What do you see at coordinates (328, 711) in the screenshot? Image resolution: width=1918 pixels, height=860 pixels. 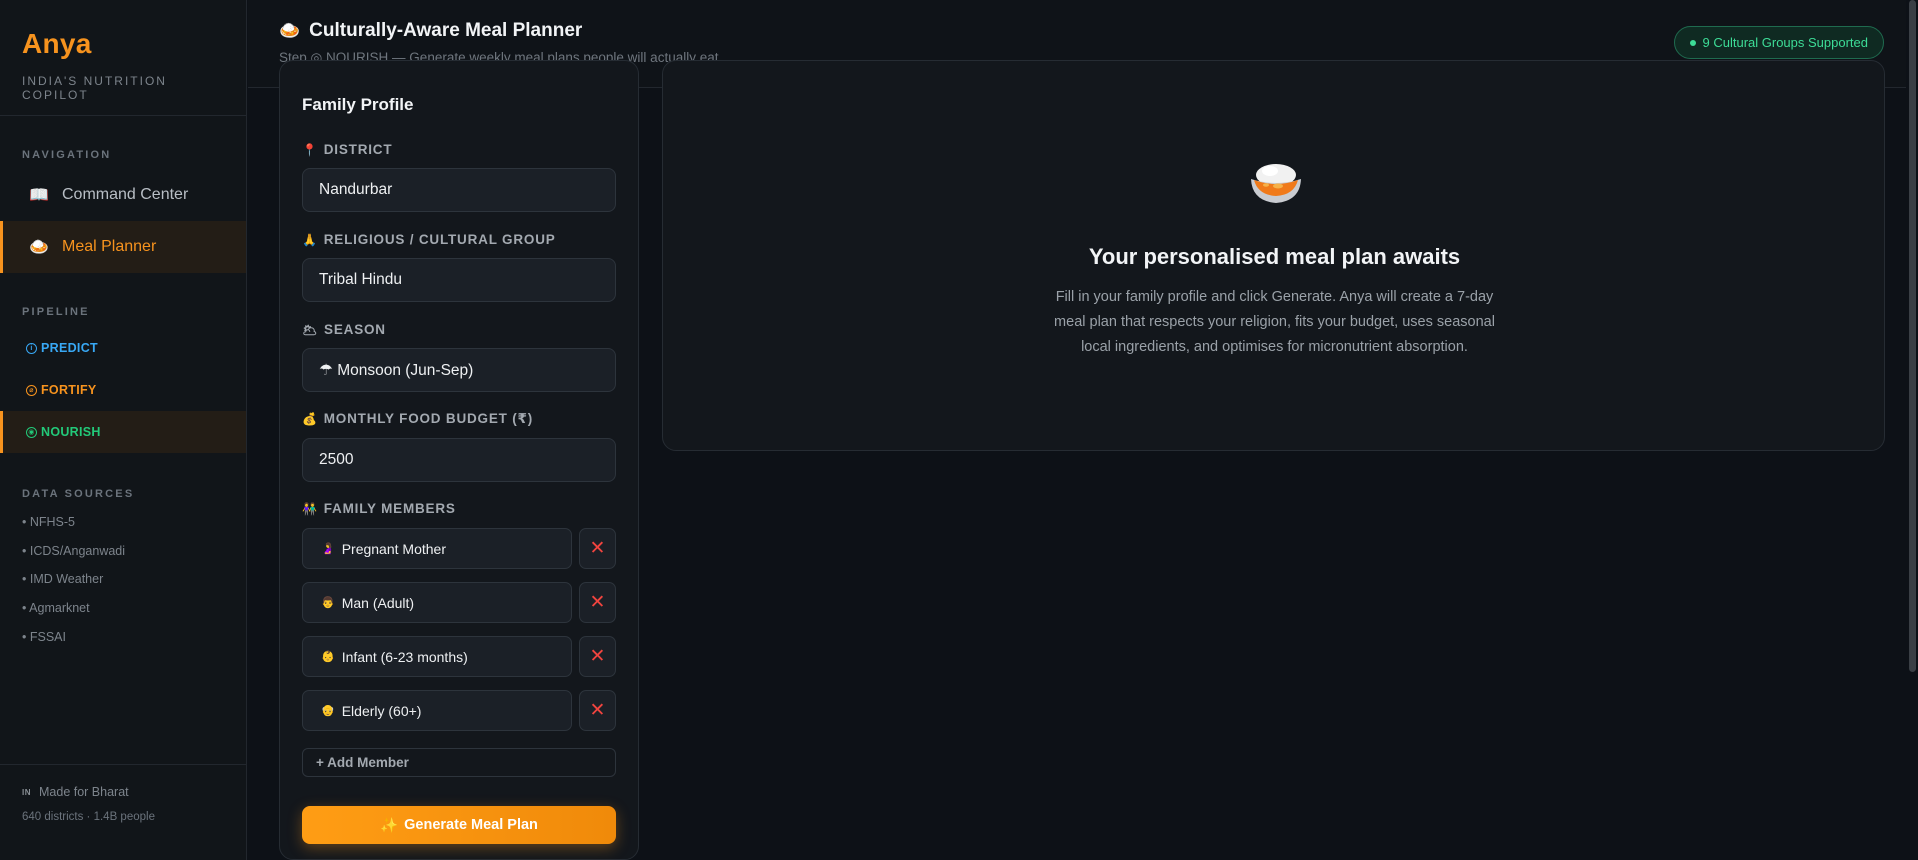 I see `elderly-icon: 👴` at bounding box center [328, 711].